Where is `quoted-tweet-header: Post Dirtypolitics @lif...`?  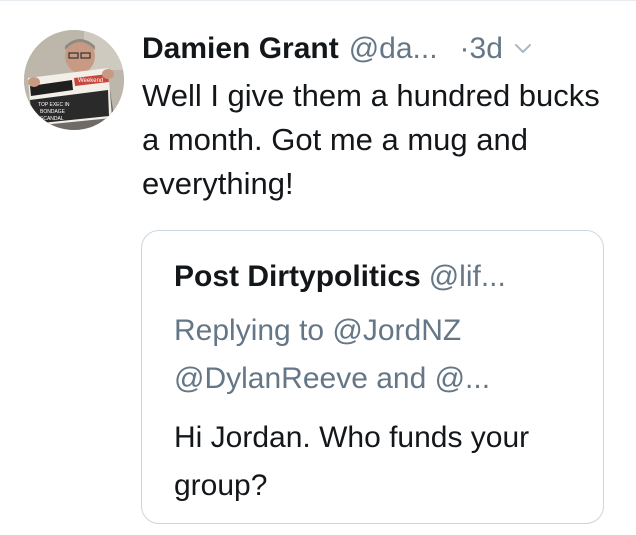 quoted-tweet-header: Post Dirtypolitics @lif... is located at coordinates (384, 277).